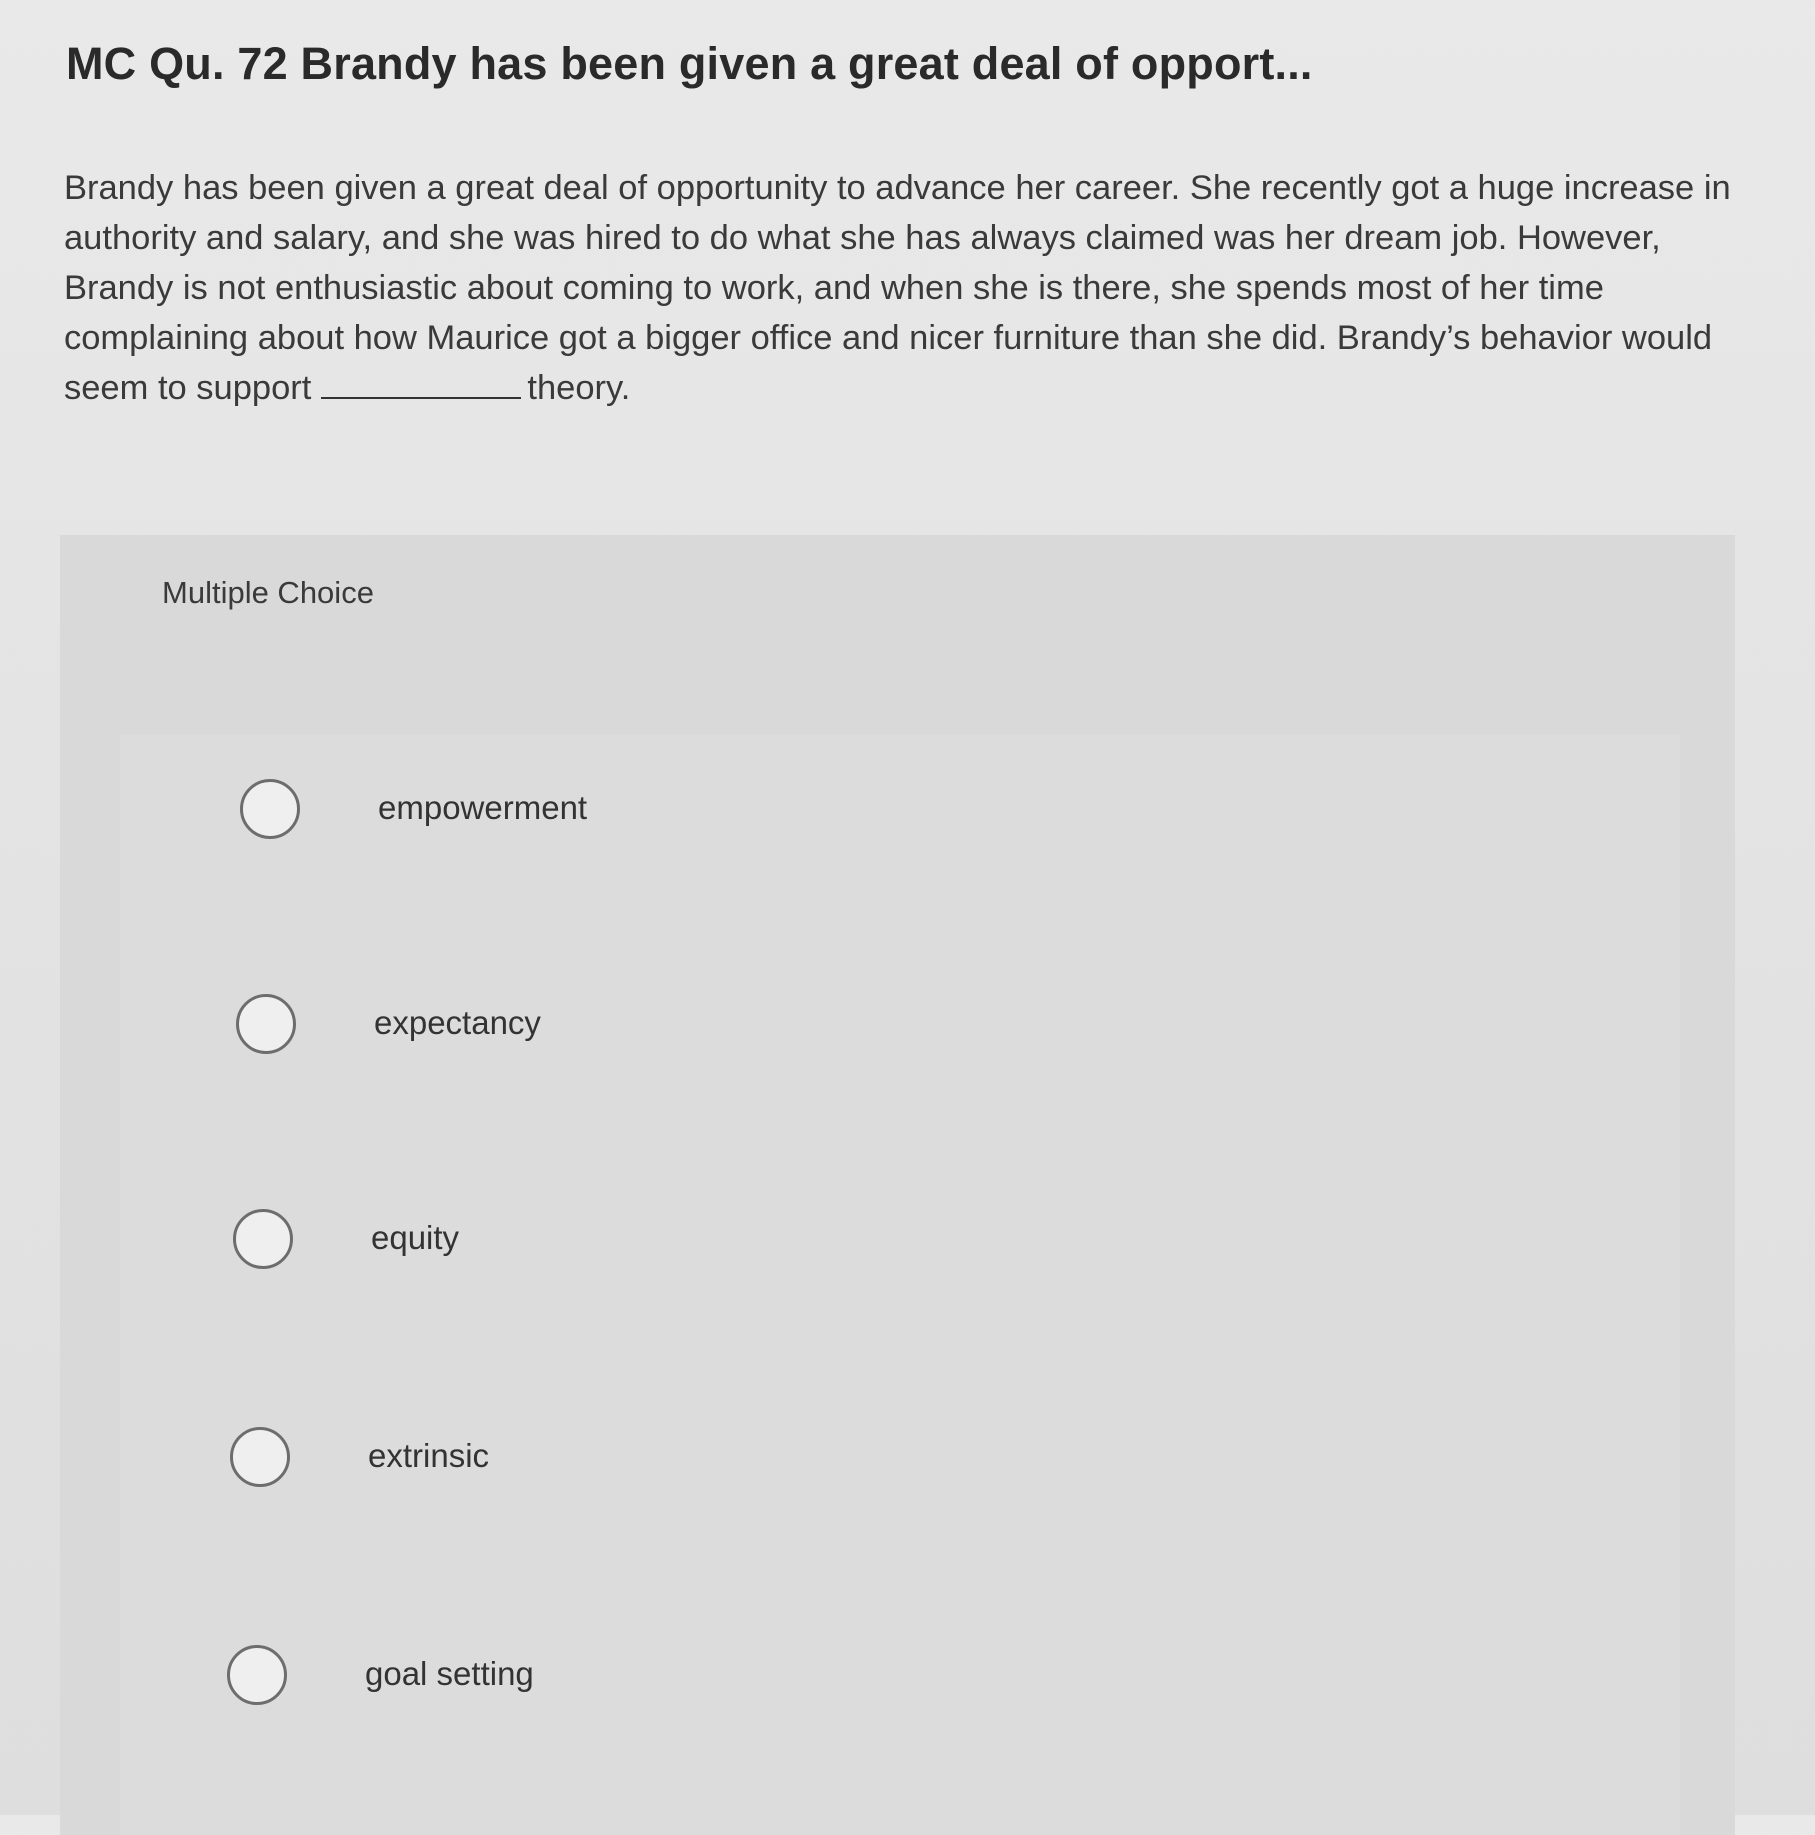  Describe the element at coordinates (263, 1239) in the screenshot. I see `radio-button-equity` at that location.